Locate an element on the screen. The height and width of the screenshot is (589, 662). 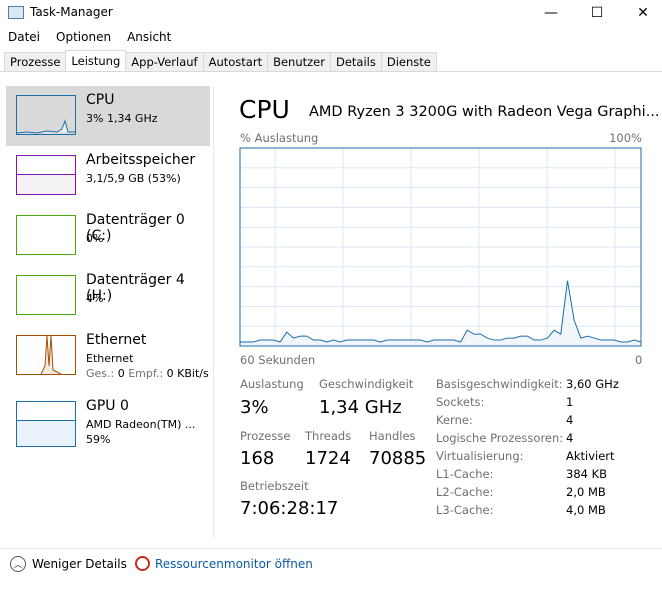
detail-label: Logische Prozessoren: is located at coordinates (500, 438).